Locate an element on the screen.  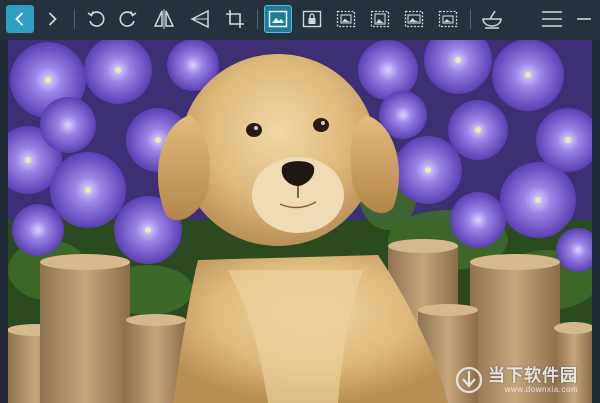
downxia-logo-icon is located at coordinates (469, 380).